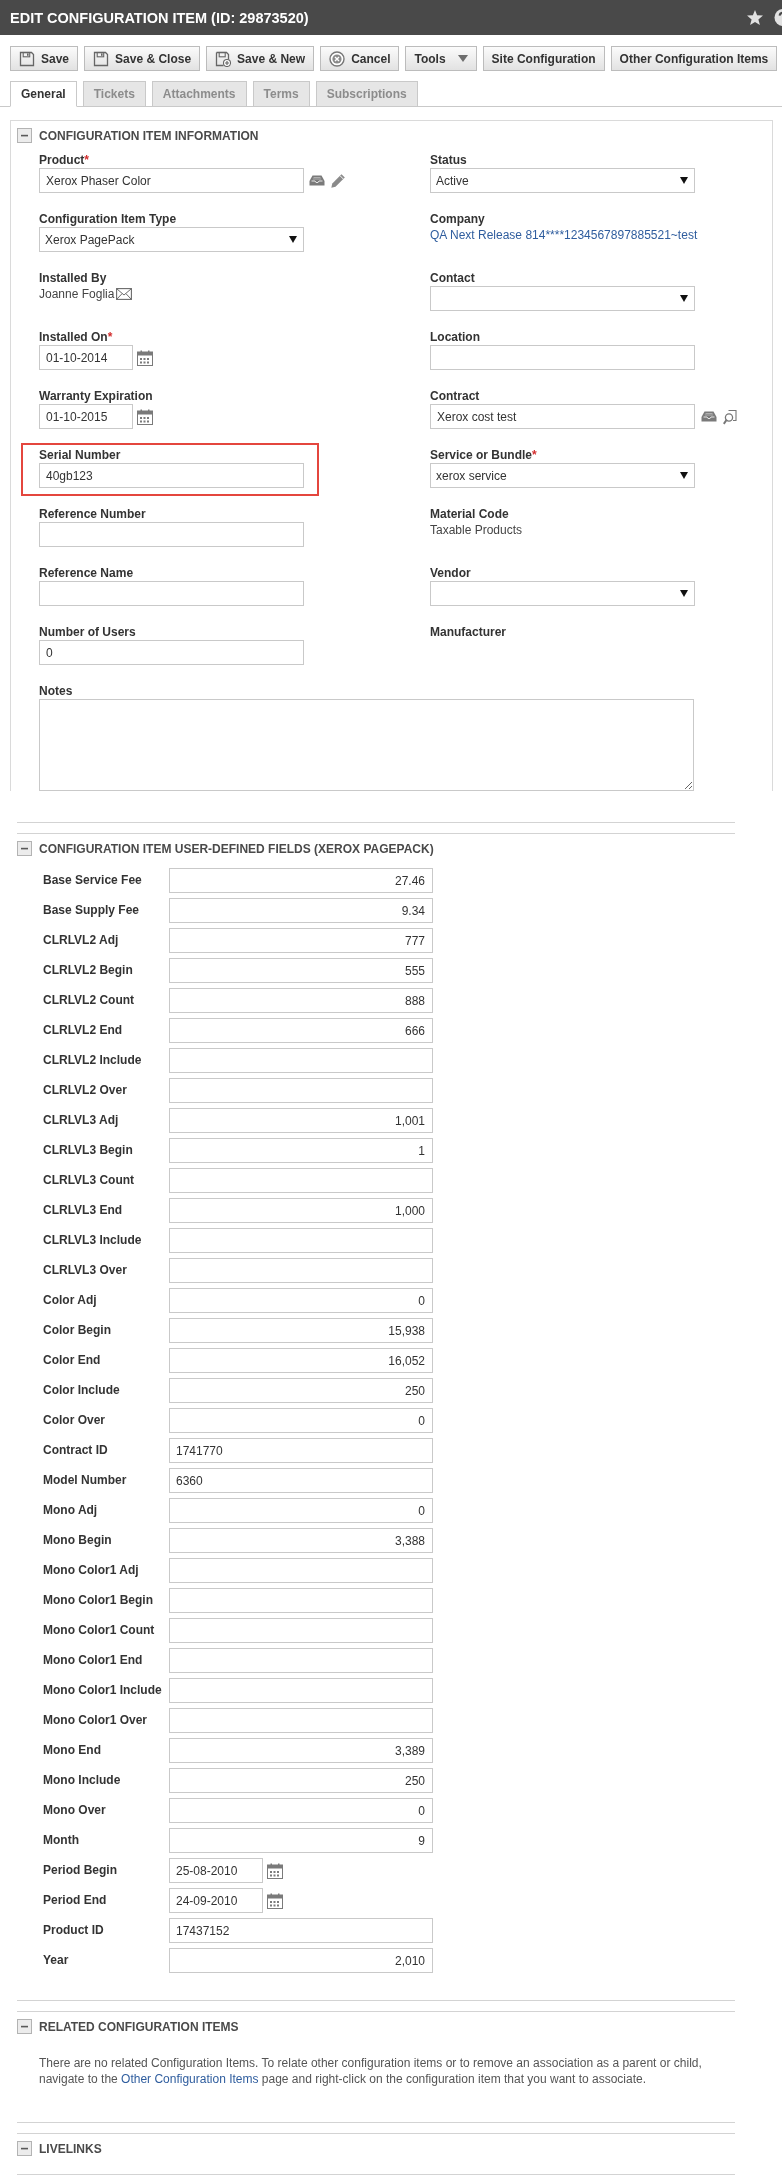  Describe the element at coordinates (71, 1510) in the screenshot. I see `field-label: Mono Adj` at that location.